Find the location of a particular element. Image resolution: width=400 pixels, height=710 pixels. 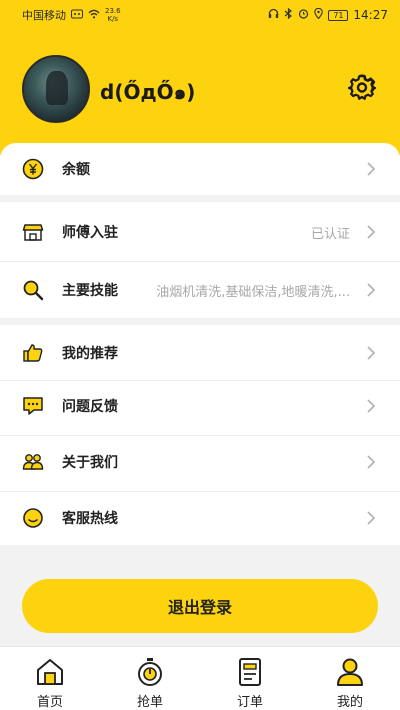

headphone-icon is located at coordinates (273, 15).